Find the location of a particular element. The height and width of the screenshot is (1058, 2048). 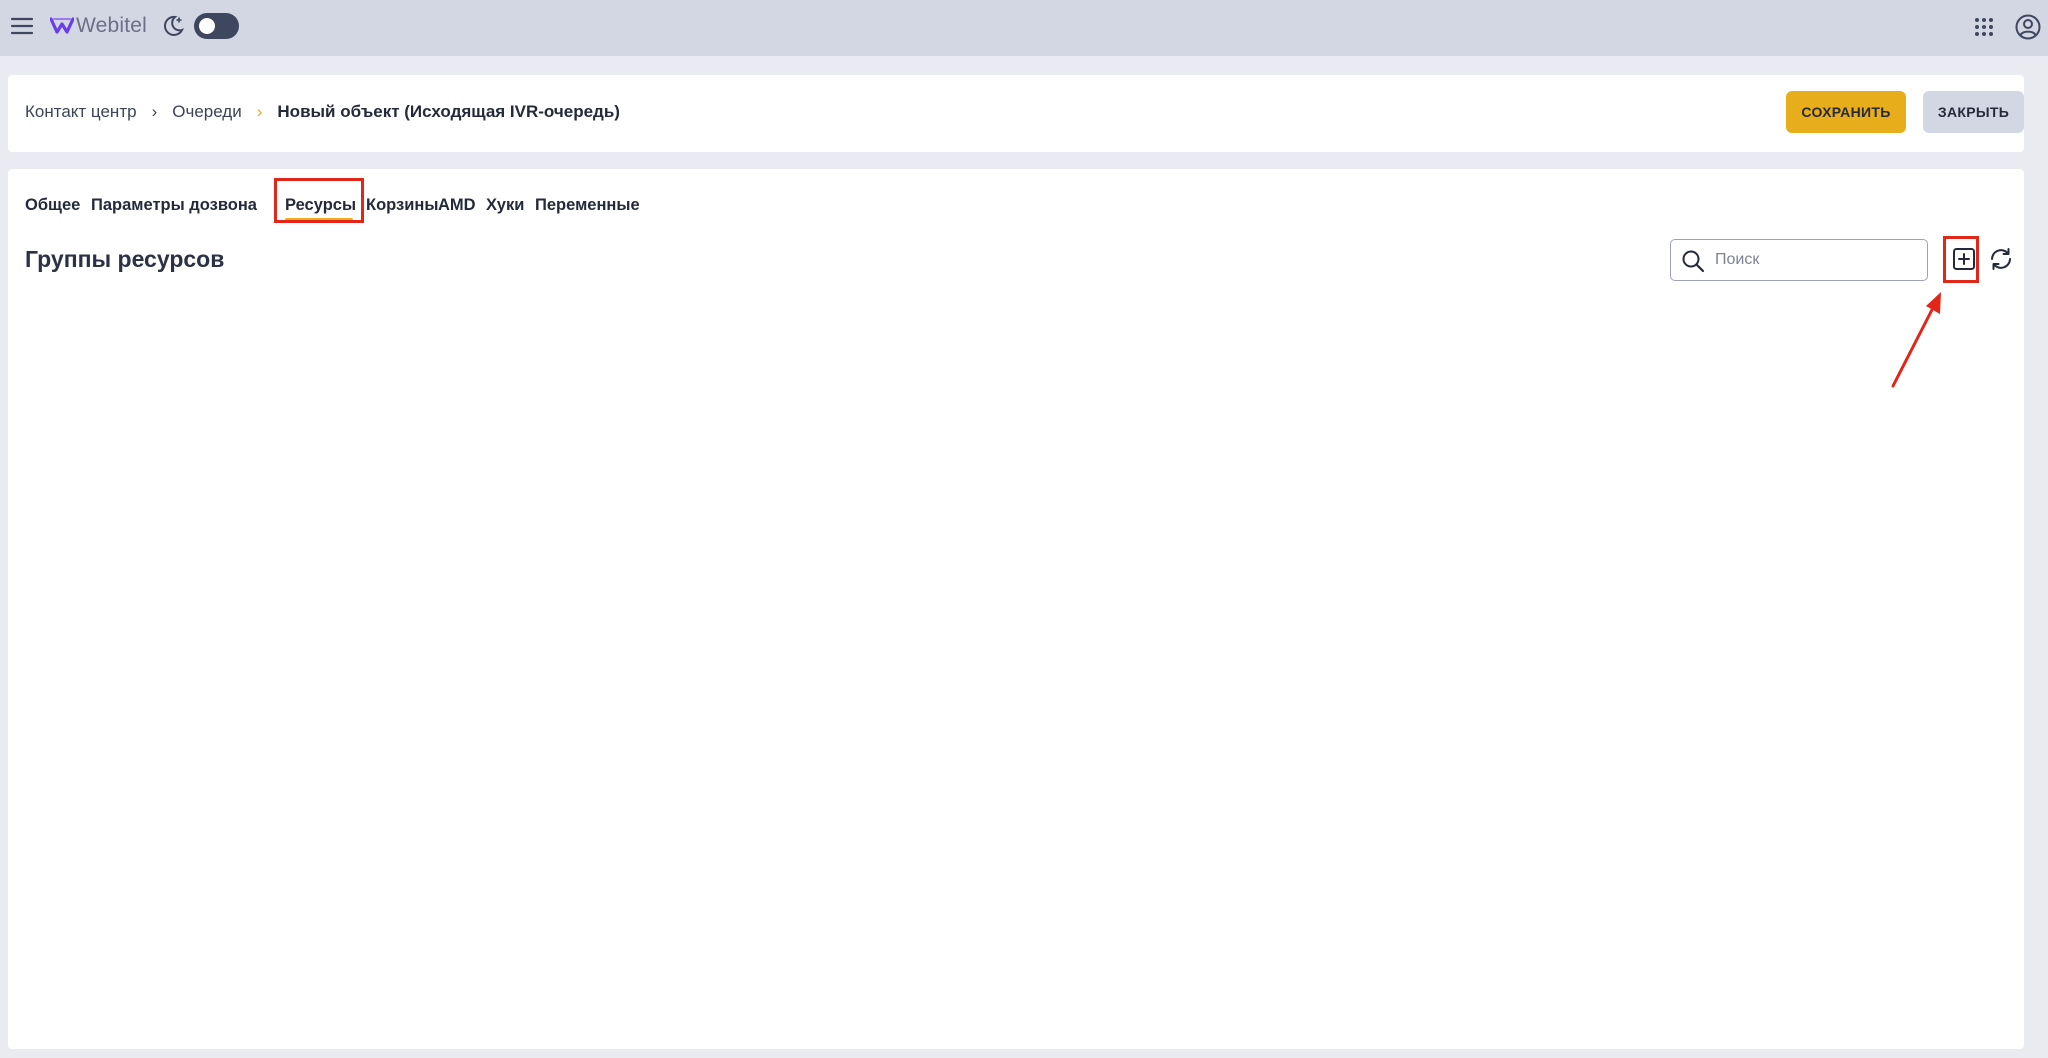

user-account-icon is located at coordinates (2028, 27).